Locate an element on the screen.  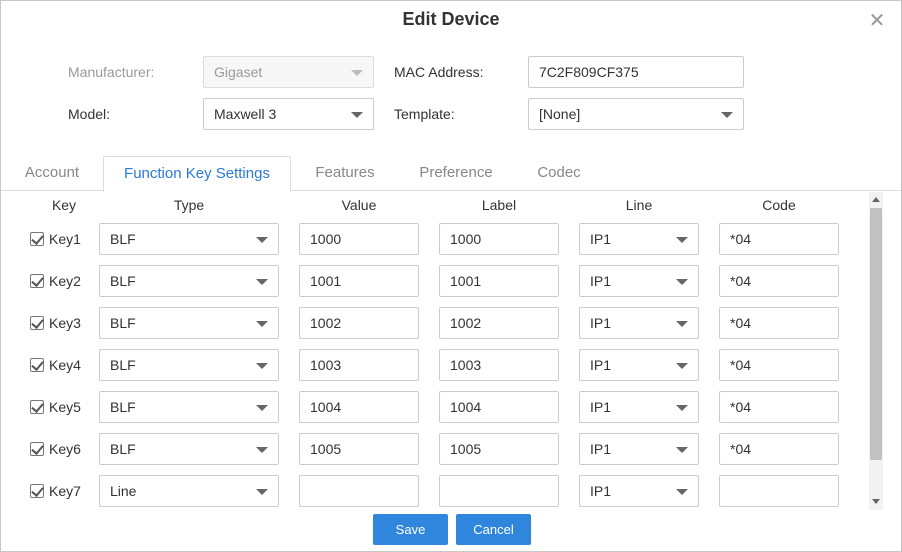
label-input is located at coordinates (499, 491).